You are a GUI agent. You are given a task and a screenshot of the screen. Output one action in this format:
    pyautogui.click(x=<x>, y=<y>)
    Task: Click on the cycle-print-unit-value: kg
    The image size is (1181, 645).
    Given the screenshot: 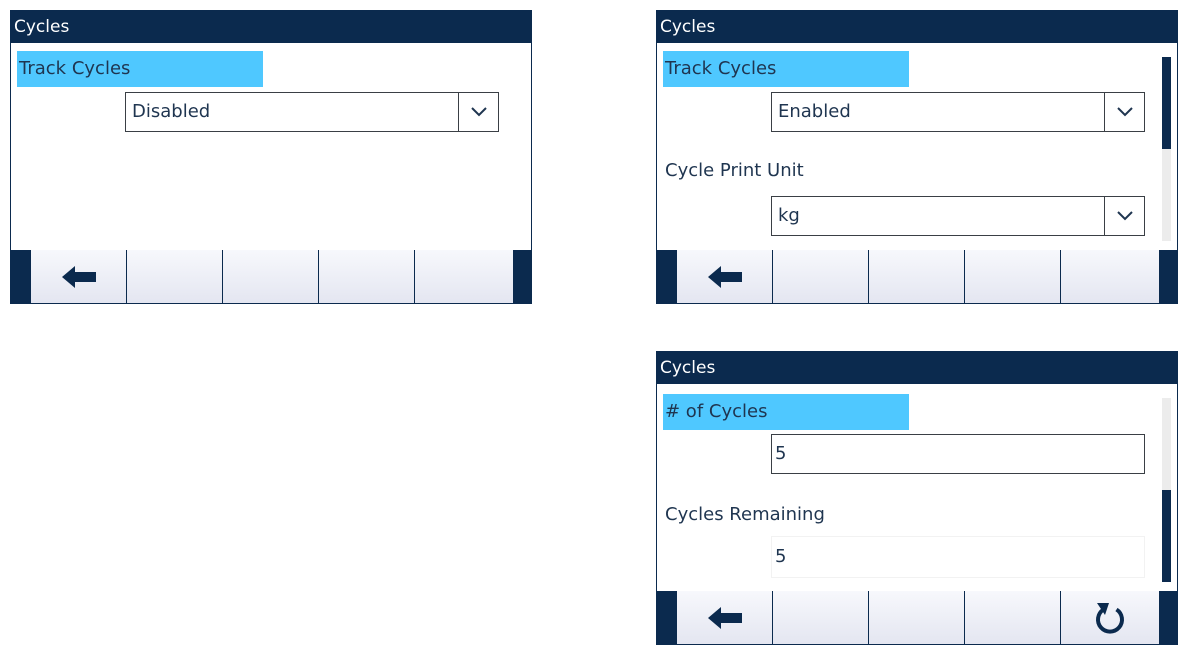 What is the action you would take?
    pyautogui.click(x=789, y=215)
    